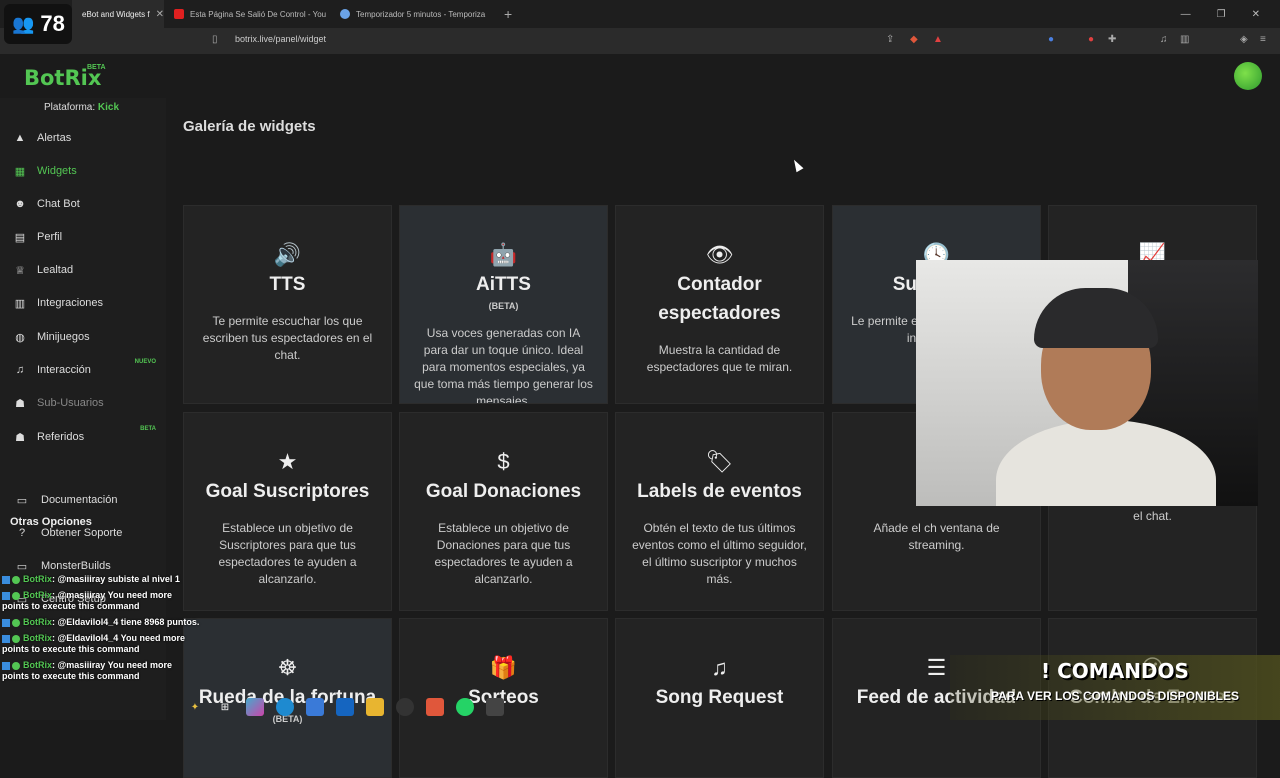 The image size is (1280, 778). What do you see at coordinates (1244, 39) in the screenshot?
I see `shield-icon: ◈` at bounding box center [1244, 39].